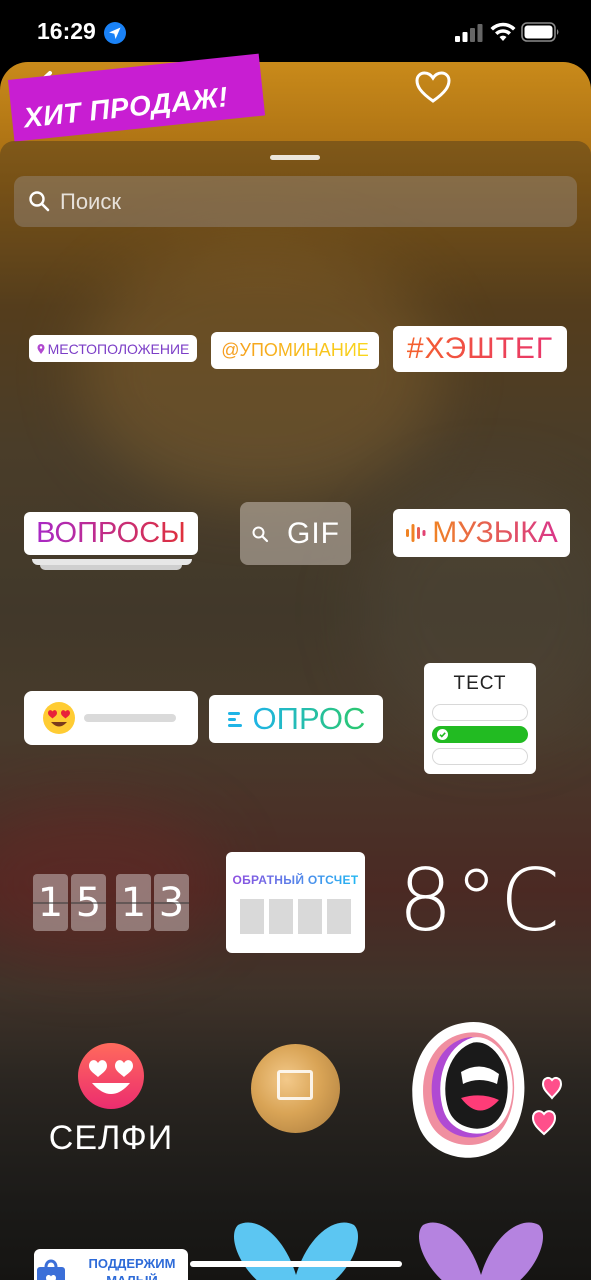  What do you see at coordinates (469, 33) in the screenshot?
I see `cellular-signal-icon` at bounding box center [469, 33].